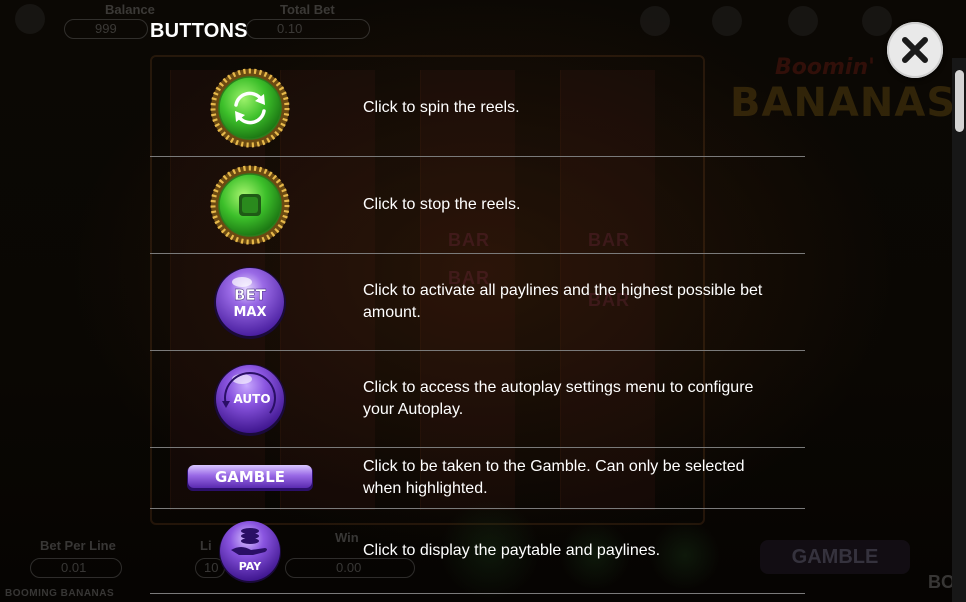 The height and width of the screenshot is (602, 966). What do you see at coordinates (249, 312) in the screenshot?
I see `svg-text: MAX` at bounding box center [249, 312].